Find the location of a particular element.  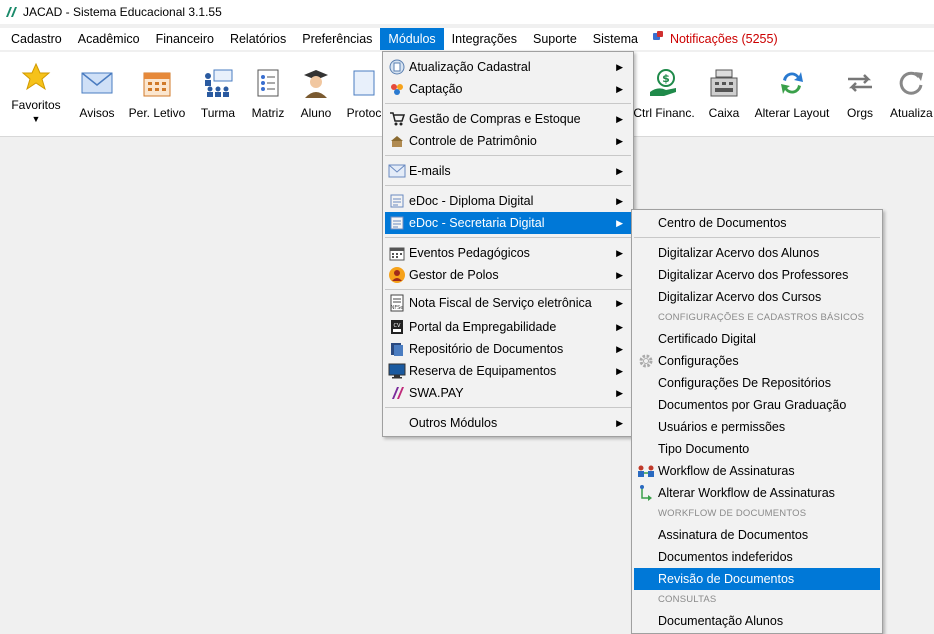

menu-item-outros-modulos: Outros Módulos ▶ is located at coordinates (508, 423).